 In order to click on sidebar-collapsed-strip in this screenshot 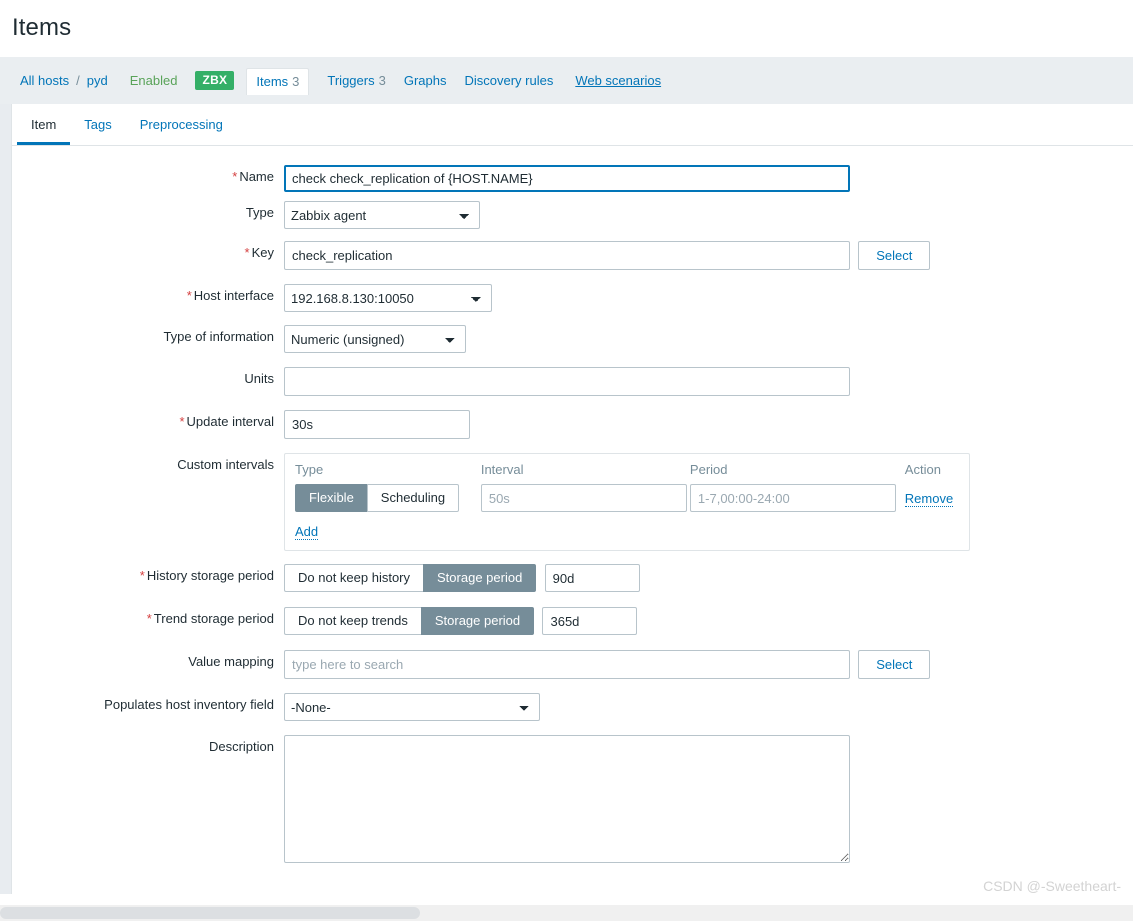, I will do `click(5, 499)`.